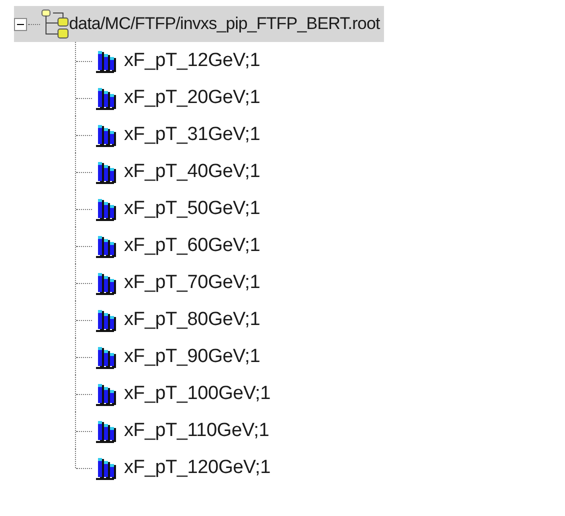 Image resolution: width=565 pixels, height=516 pixels. Describe the element at coordinates (224, 24) in the screenshot. I see `file-path-label: data/MC/FTFP/invxs_pip_FTFP_BERT.root` at that location.